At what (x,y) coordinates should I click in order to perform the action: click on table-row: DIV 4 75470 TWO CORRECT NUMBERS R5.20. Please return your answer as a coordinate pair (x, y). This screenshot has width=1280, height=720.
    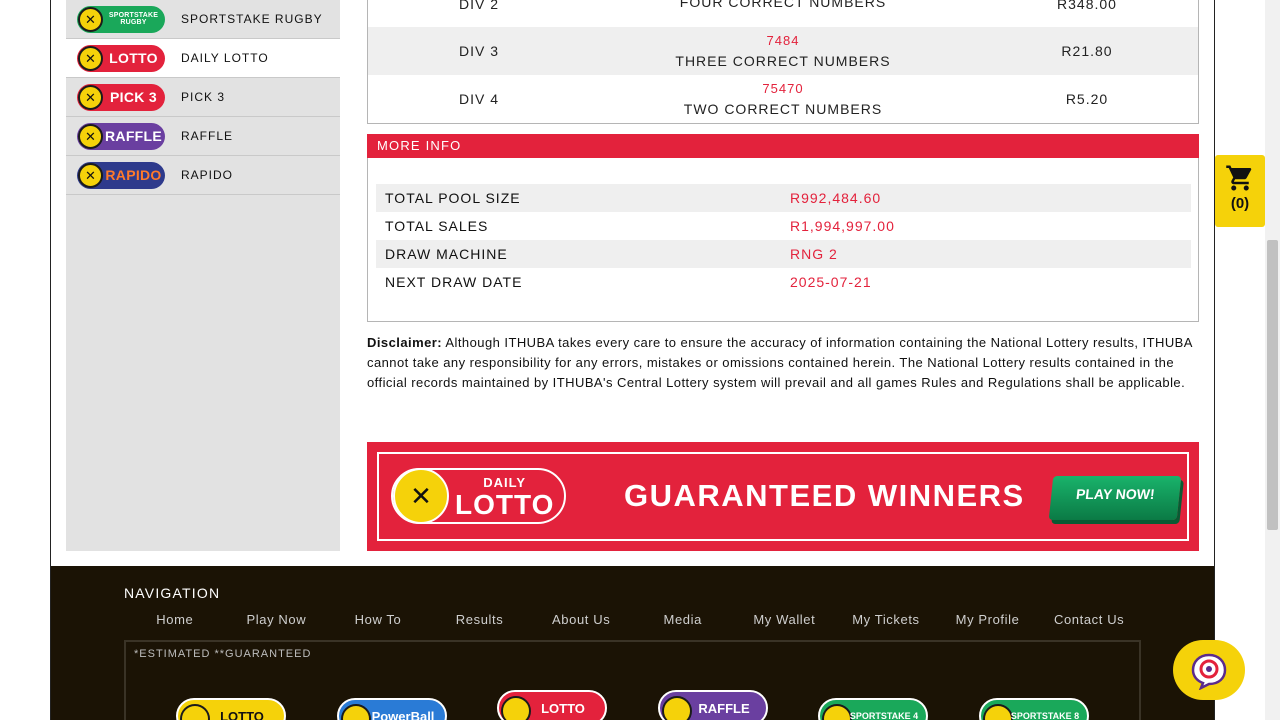
    Looking at the image, I should click on (783, 99).